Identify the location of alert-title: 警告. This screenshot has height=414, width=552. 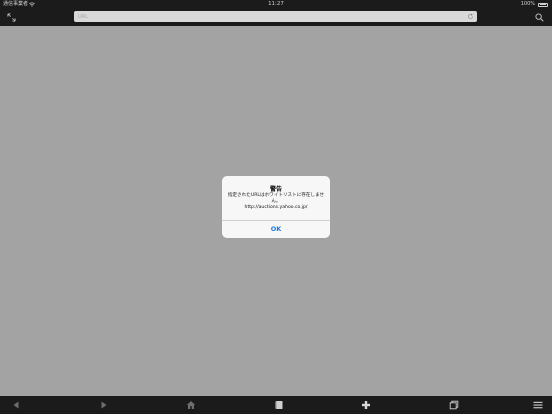
(275, 189).